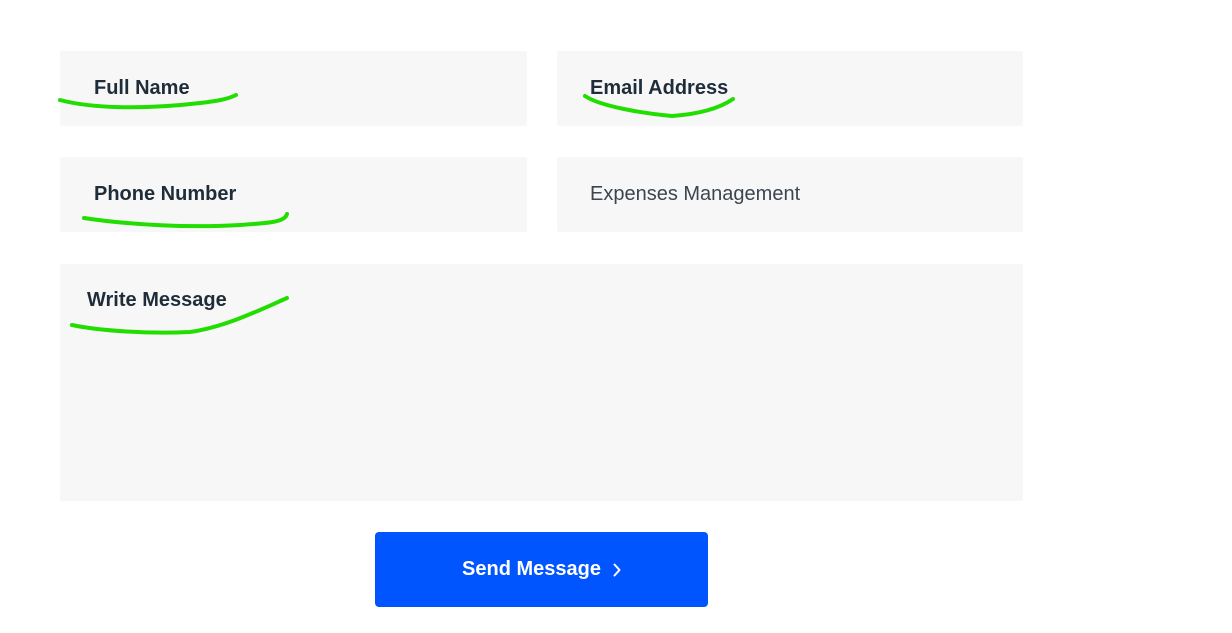  What do you see at coordinates (617, 569) in the screenshot?
I see `chevron-right-icon` at bounding box center [617, 569].